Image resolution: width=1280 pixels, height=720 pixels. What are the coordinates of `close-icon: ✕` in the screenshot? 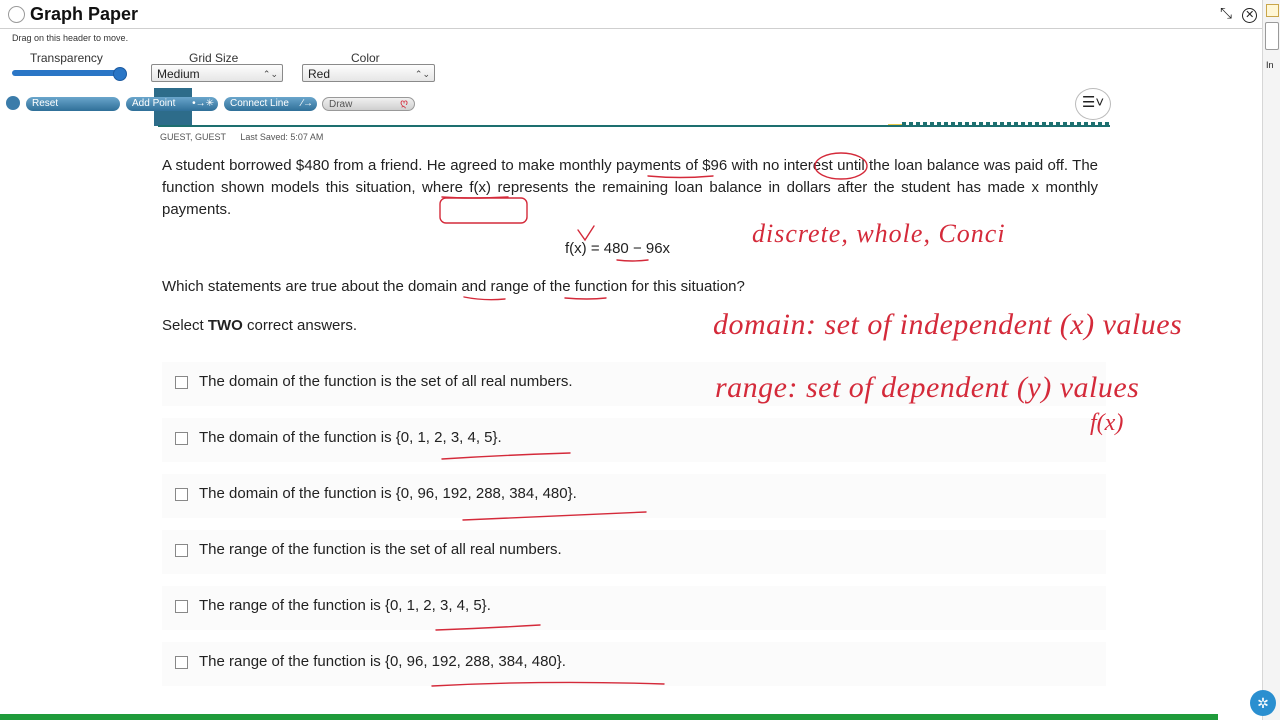 It's located at (1250, 15).